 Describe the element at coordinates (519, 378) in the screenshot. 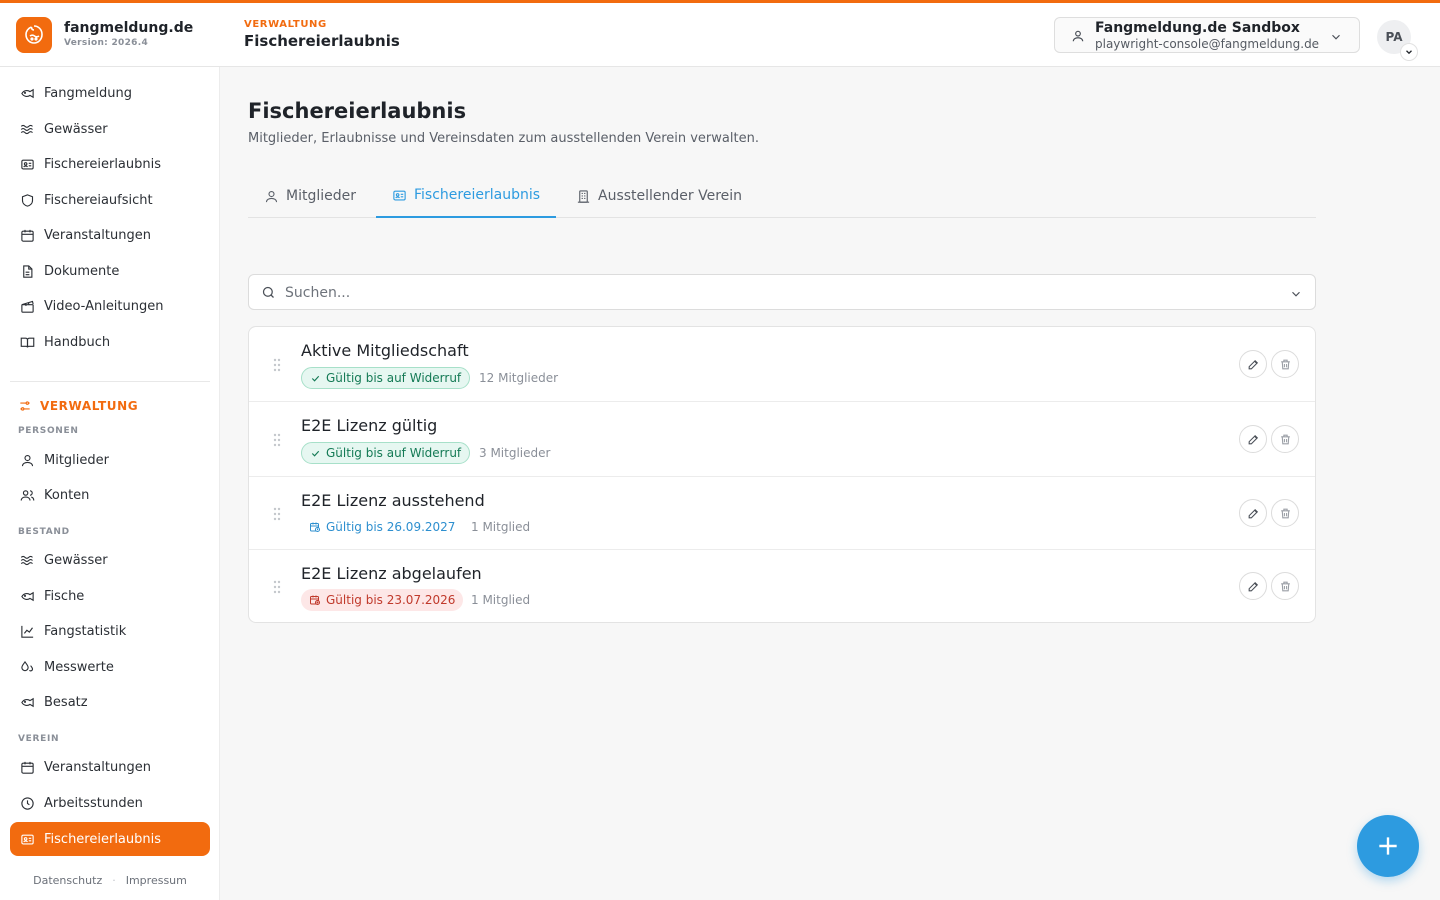

I see `member-count: 12 Mitglieder` at that location.